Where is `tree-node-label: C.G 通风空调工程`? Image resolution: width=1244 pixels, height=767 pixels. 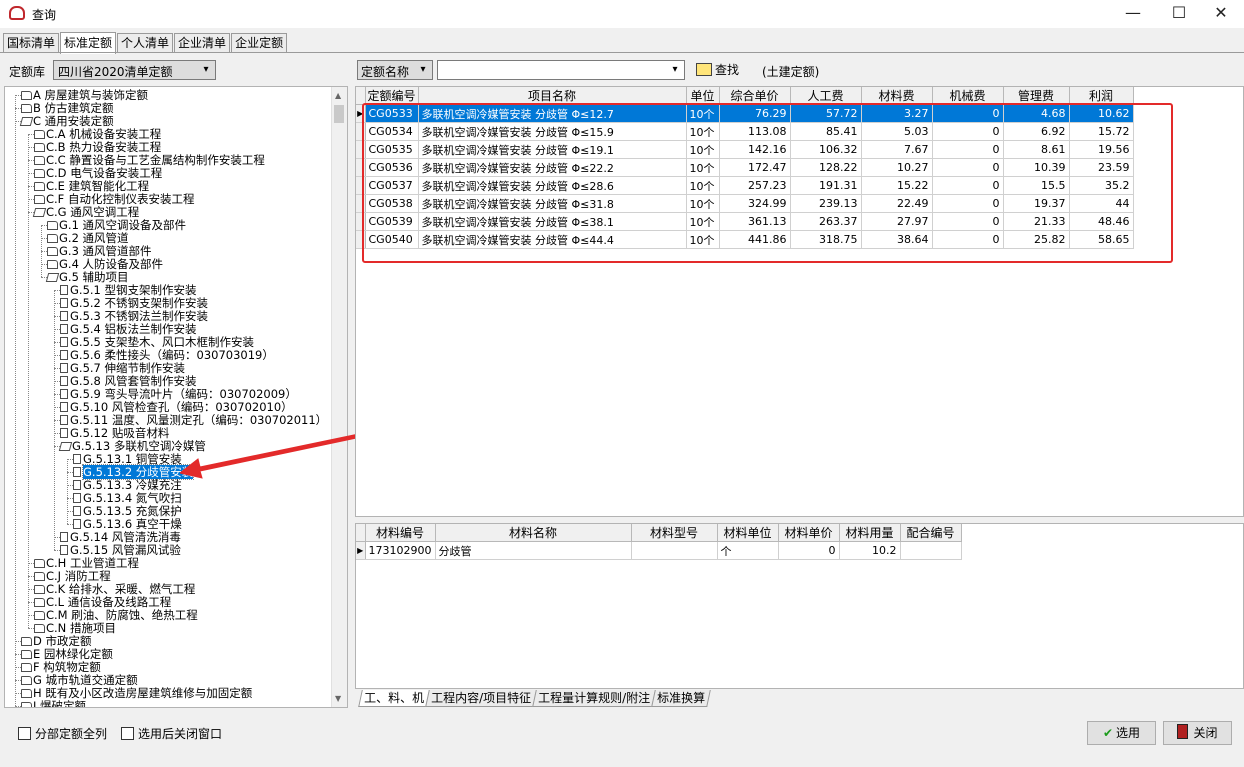 tree-node-label: C.G 通风空调工程 is located at coordinates (93, 212).